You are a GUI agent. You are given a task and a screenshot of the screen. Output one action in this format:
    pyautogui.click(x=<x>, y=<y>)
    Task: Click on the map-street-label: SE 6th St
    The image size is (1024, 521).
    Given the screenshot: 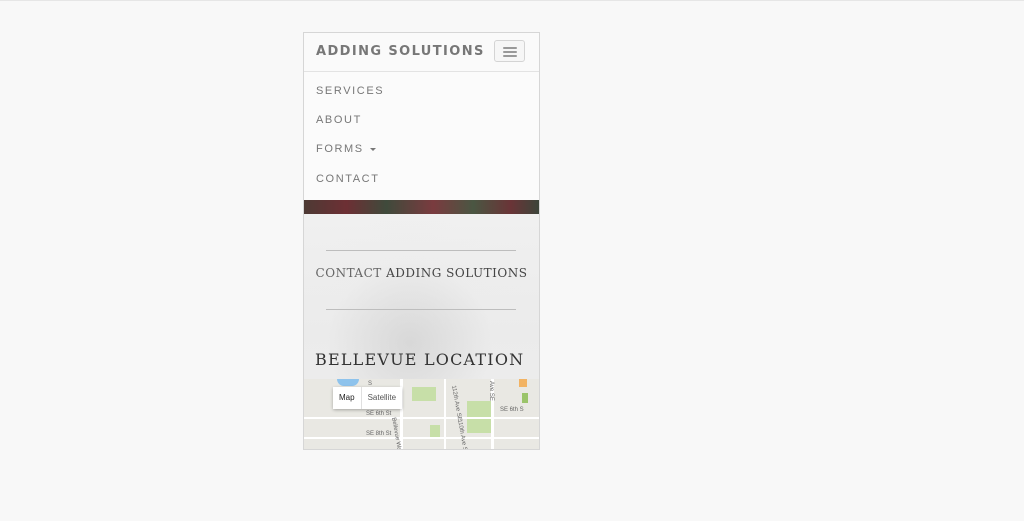 What is the action you would take?
    pyautogui.click(x=379, y=414)
    